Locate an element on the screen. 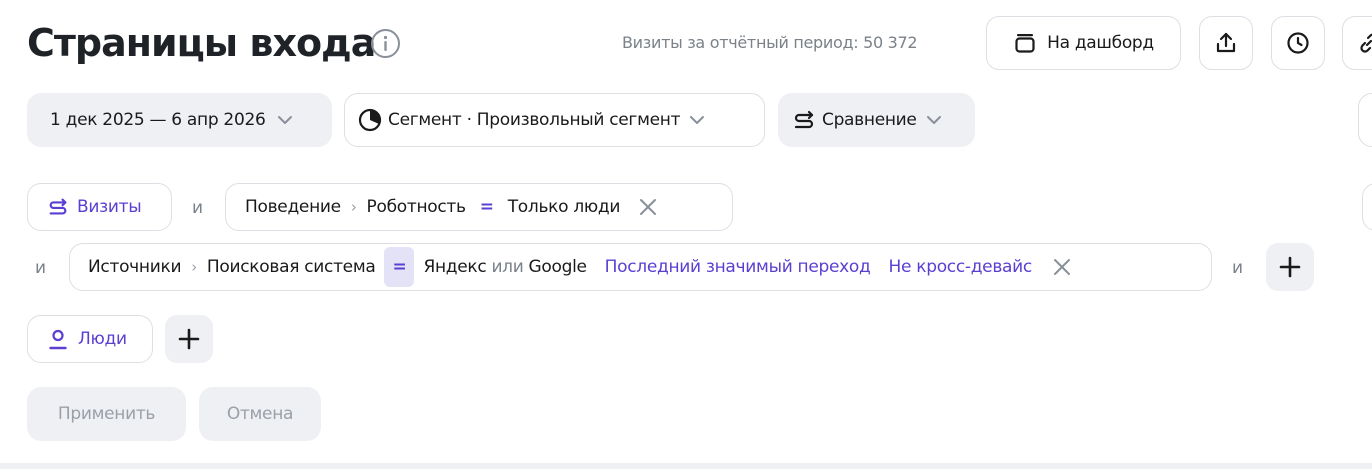 The height and width of the screenshot is (469, 1372). visits-count: Визиты за отчётный период: 50 372 is located at coordinates (770, 42).